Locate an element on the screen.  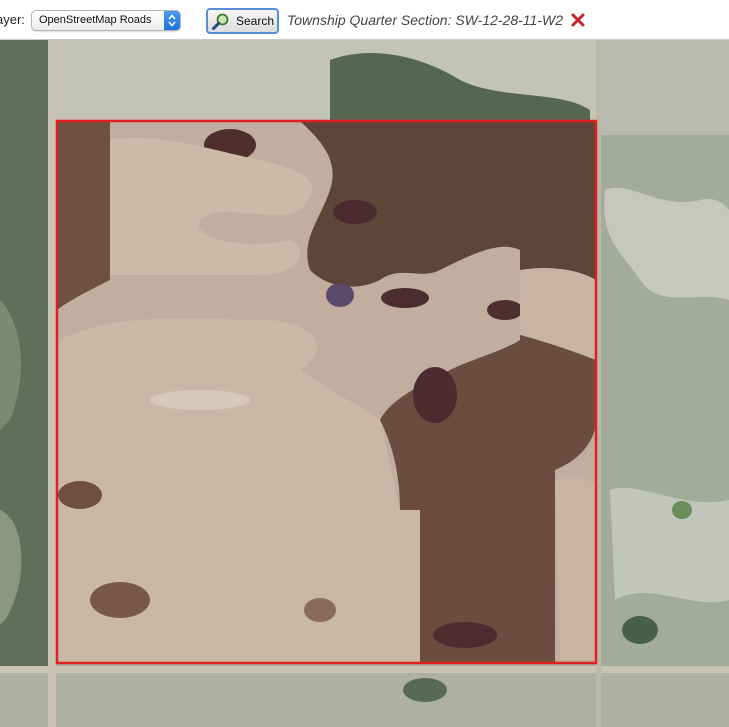
road-horizontal is located at coordinates (364, 669).